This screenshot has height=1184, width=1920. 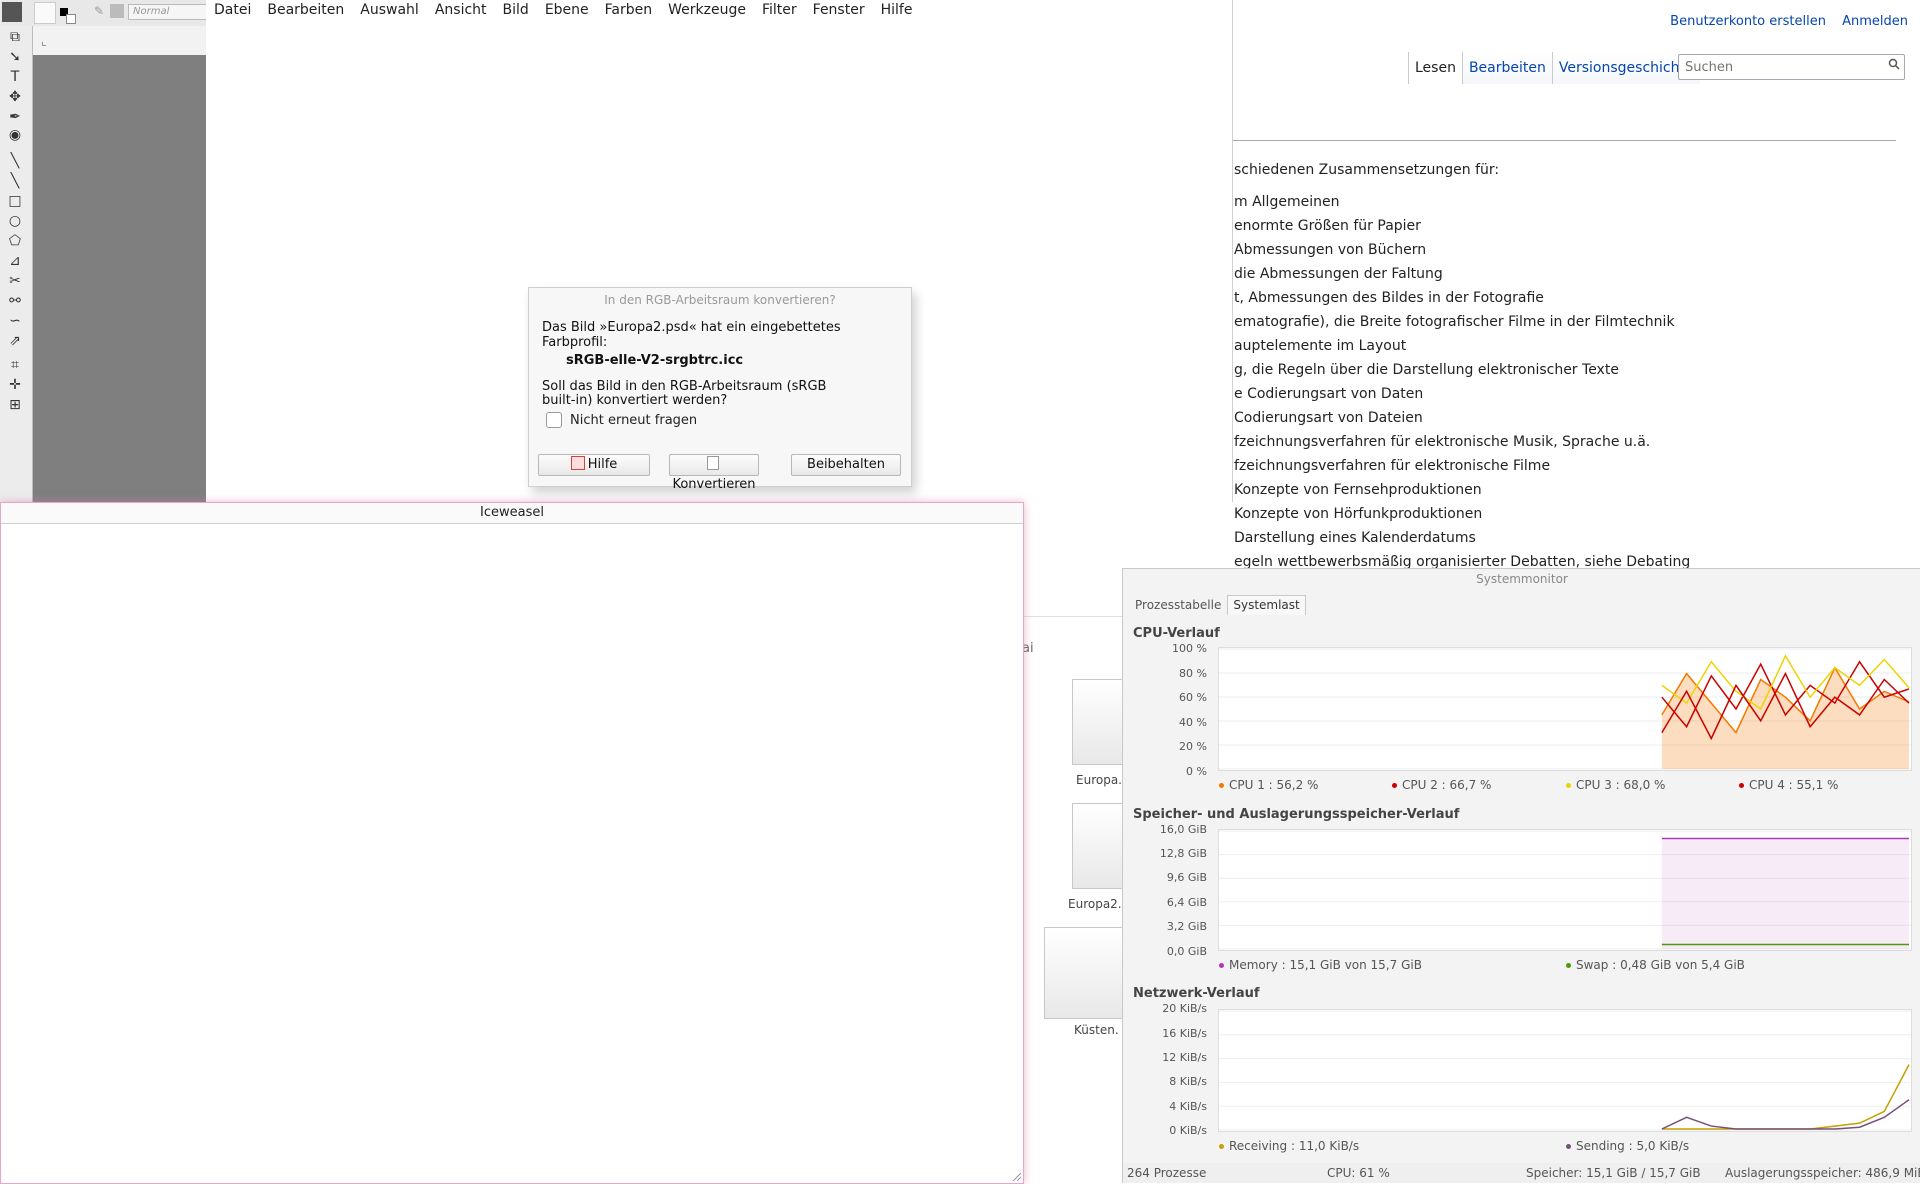 What do you see at coordinates (1176, 633) in the screenshot?
I see `cpu-section-title: CPU-Verlauf` at bounding box center [1176, 633].